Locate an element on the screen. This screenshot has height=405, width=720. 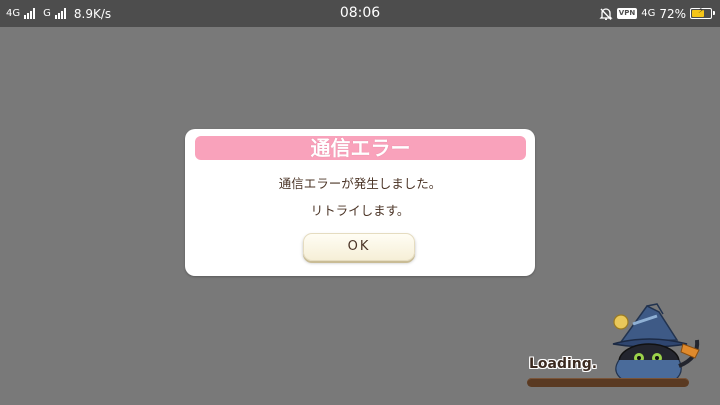
loading-bar is located at coordinates (608, 382).